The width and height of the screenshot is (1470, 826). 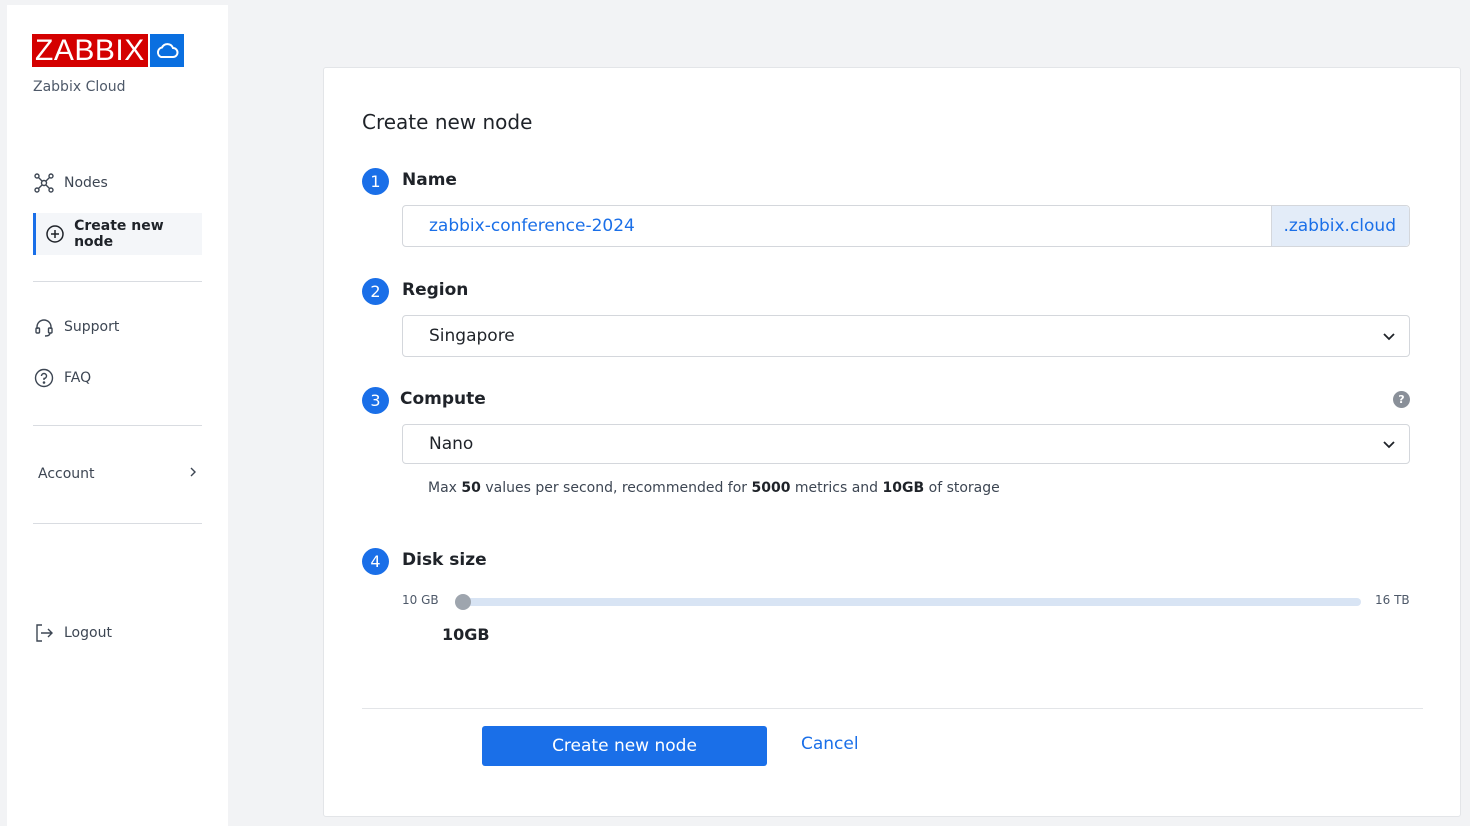 What do you see at coordinates (375, 181) in the screenshot?
I see `step-badge: 1` at bounding box center [375, 181].